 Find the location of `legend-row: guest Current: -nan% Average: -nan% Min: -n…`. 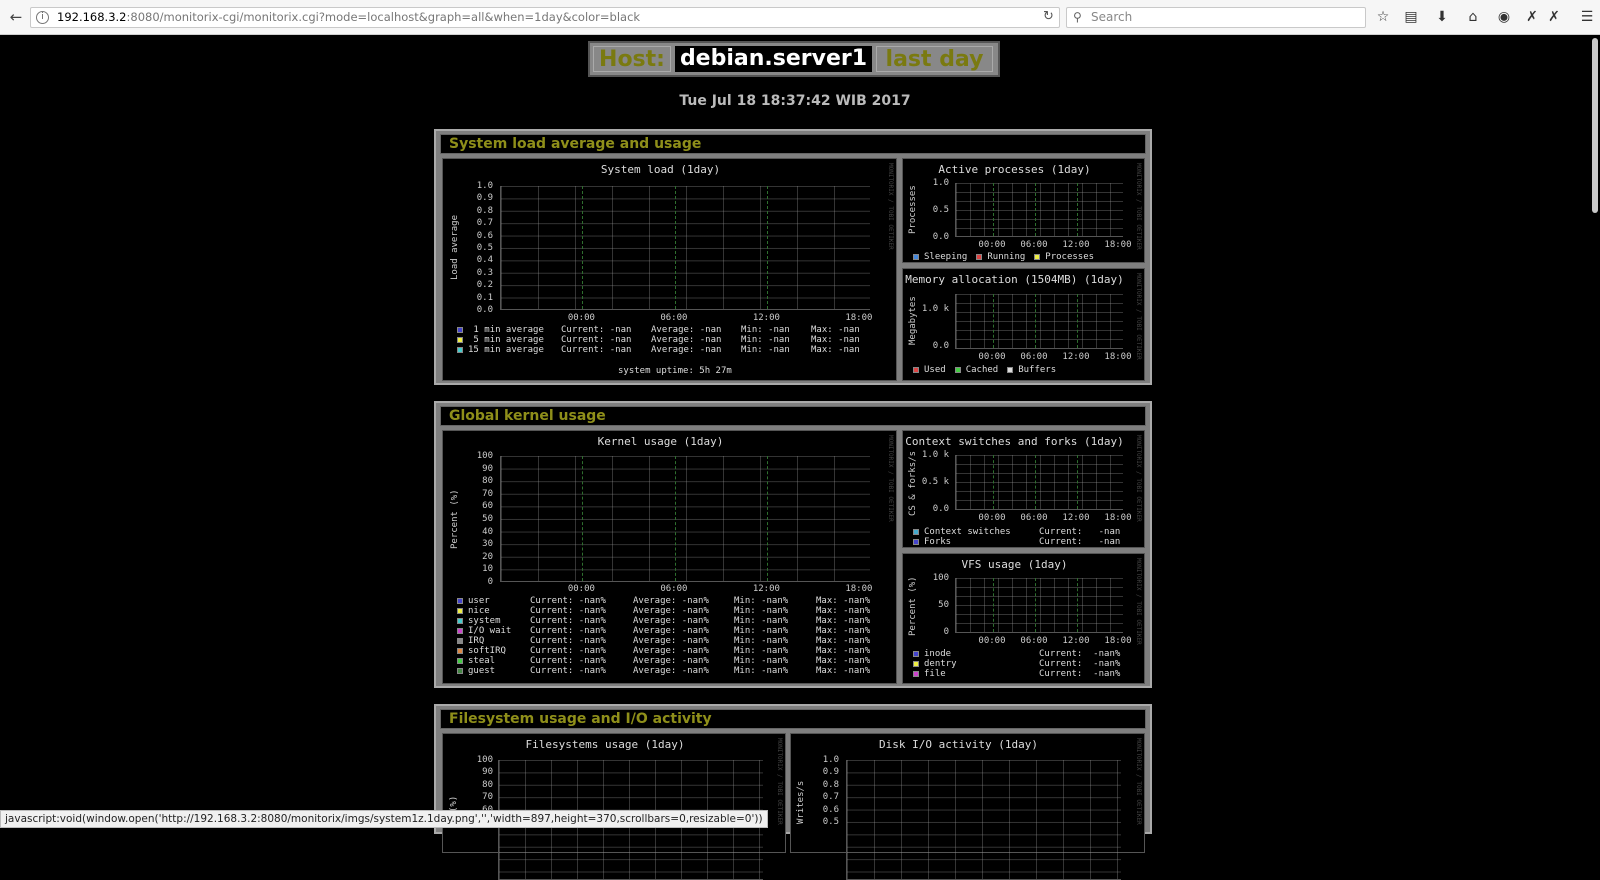

legend-row: guest Current: -nan% Average: -nan% Min: -n… is located at coordinates (663, 671).